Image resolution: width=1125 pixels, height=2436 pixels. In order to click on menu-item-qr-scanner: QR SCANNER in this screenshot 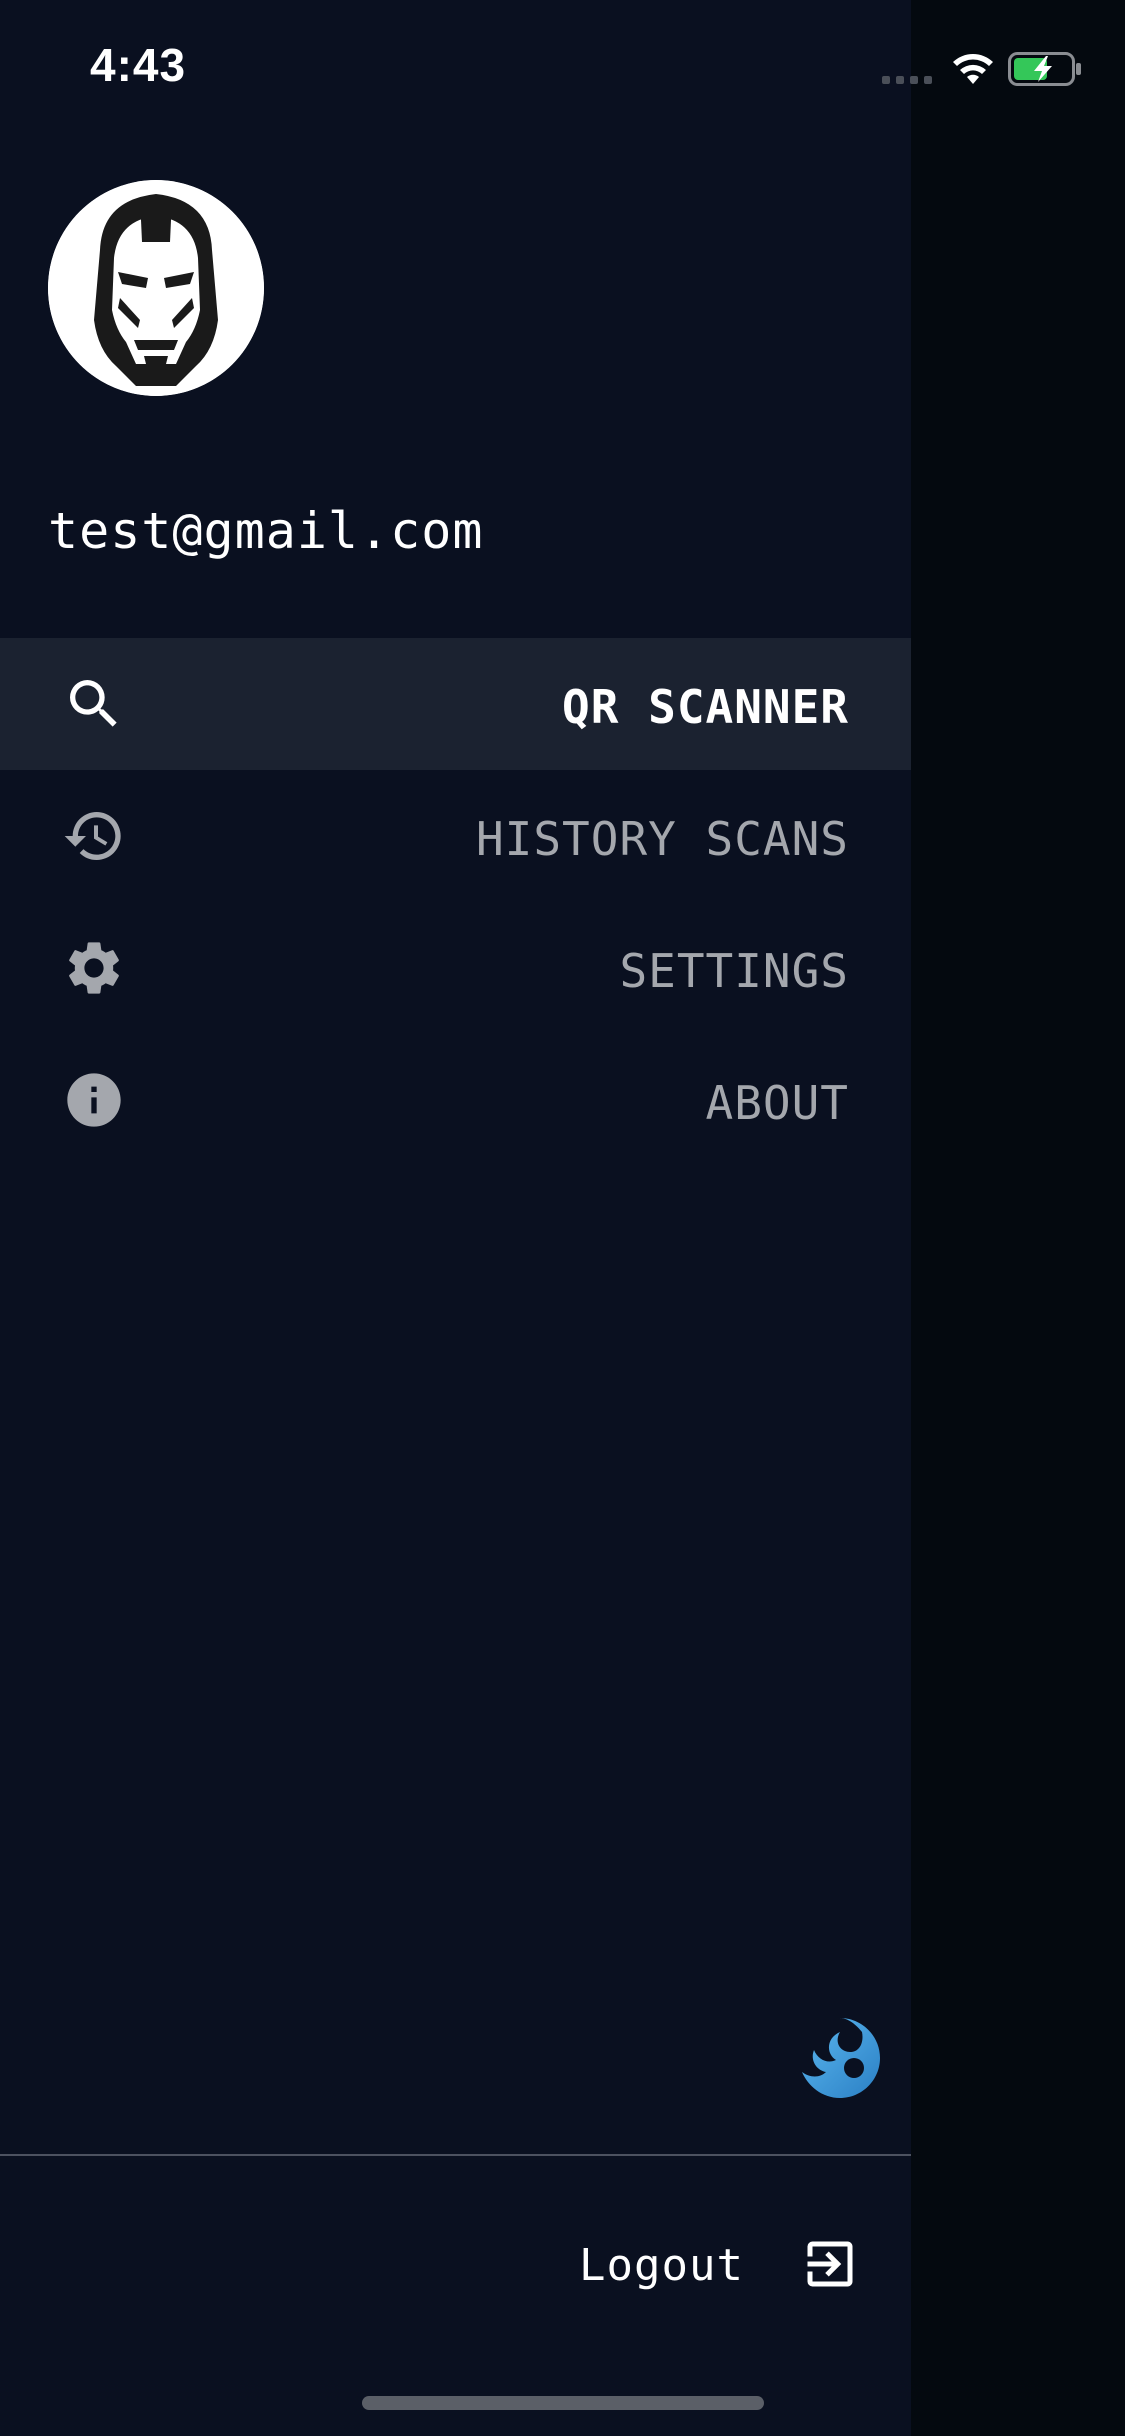, I will do `click(455, 704)`.